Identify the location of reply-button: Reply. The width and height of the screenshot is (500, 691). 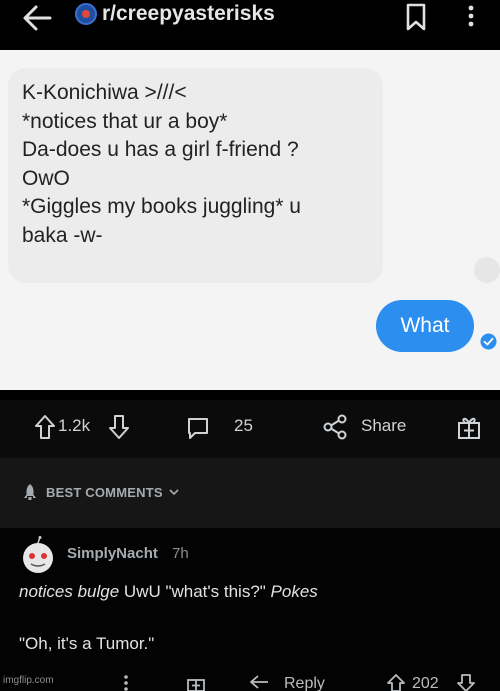
(304, 683).